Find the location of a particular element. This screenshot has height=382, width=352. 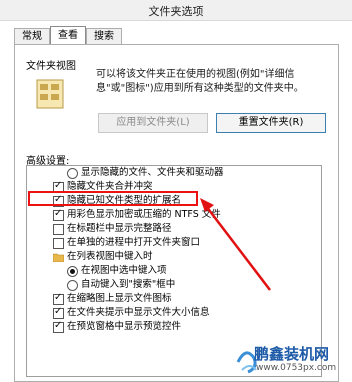

red-arrow-annotation is located at coordinates (235, 244).